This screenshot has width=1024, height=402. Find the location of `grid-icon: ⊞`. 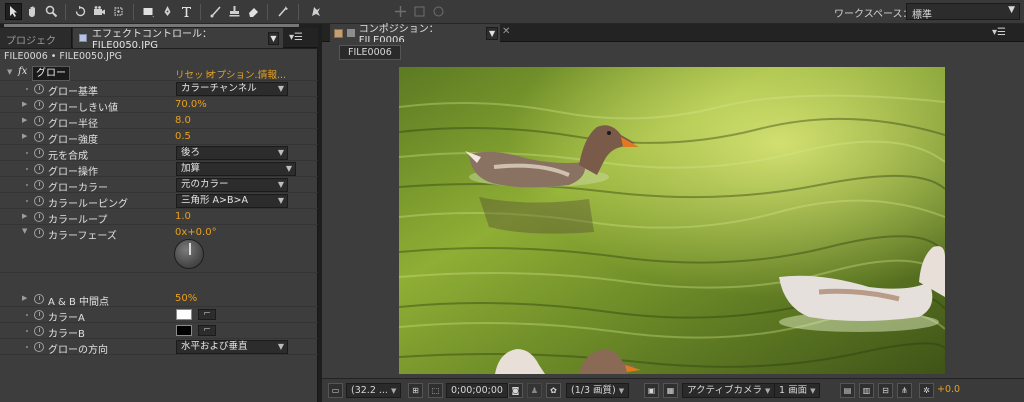

grid-icon: ⊞ is located at coordinates (415, 390).